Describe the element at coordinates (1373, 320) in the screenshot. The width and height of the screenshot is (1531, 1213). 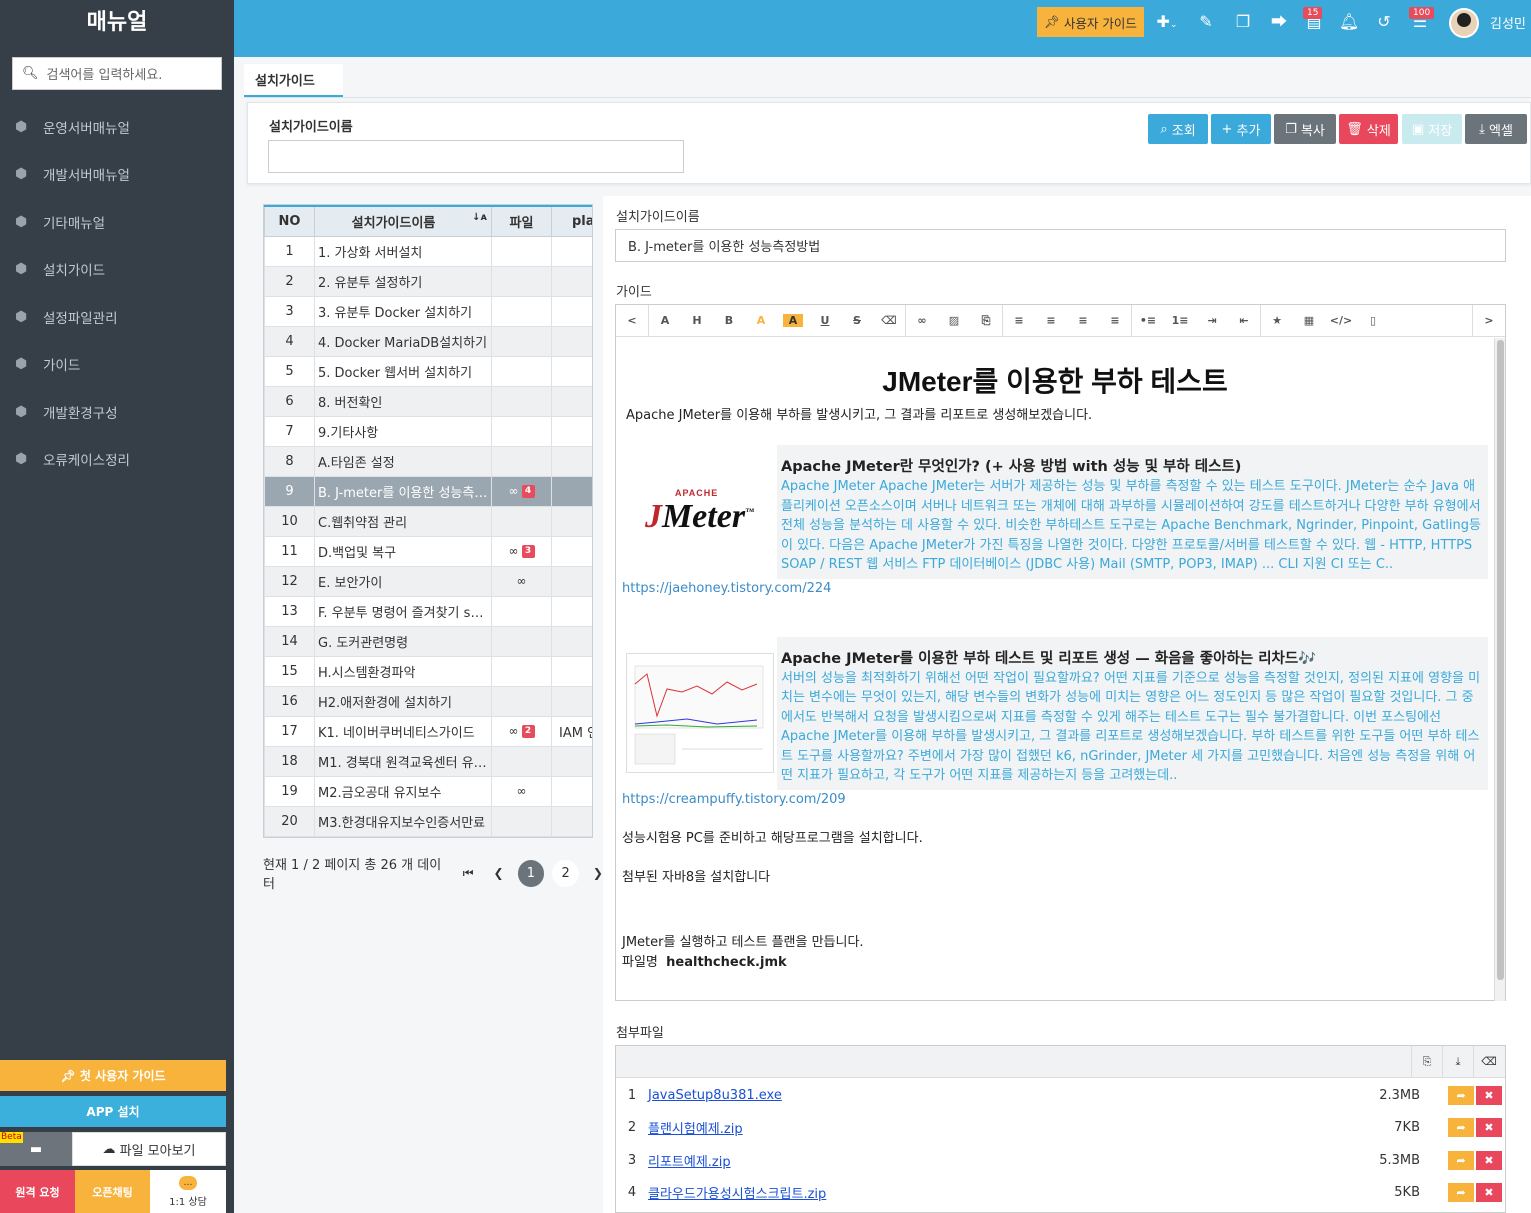
I see `document-icon: ▯` at that location.